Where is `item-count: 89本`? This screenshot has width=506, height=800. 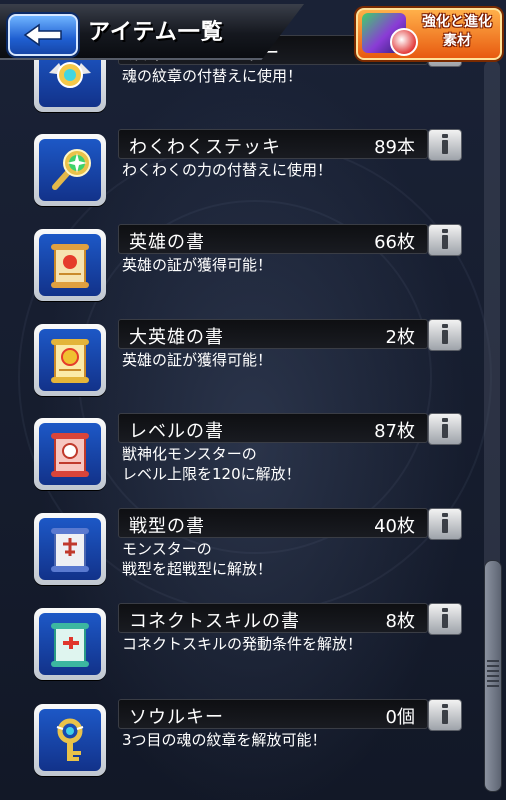 item-count: 89本 is located at coordinates (394, 147).